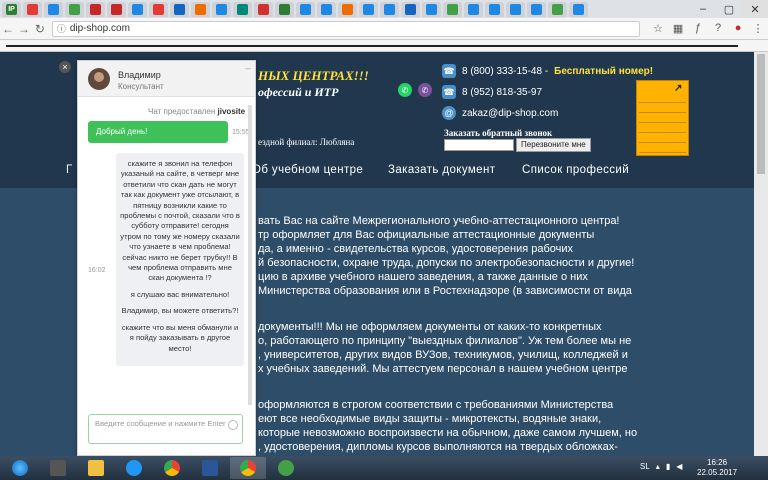 This screenshot has height=480, width=768. Describe the element at coordinates (547, 71) in the screenshot. I see `phone-free: ☎ 8 (800) 333-15-48 - Бесплатный номер!` at that location.